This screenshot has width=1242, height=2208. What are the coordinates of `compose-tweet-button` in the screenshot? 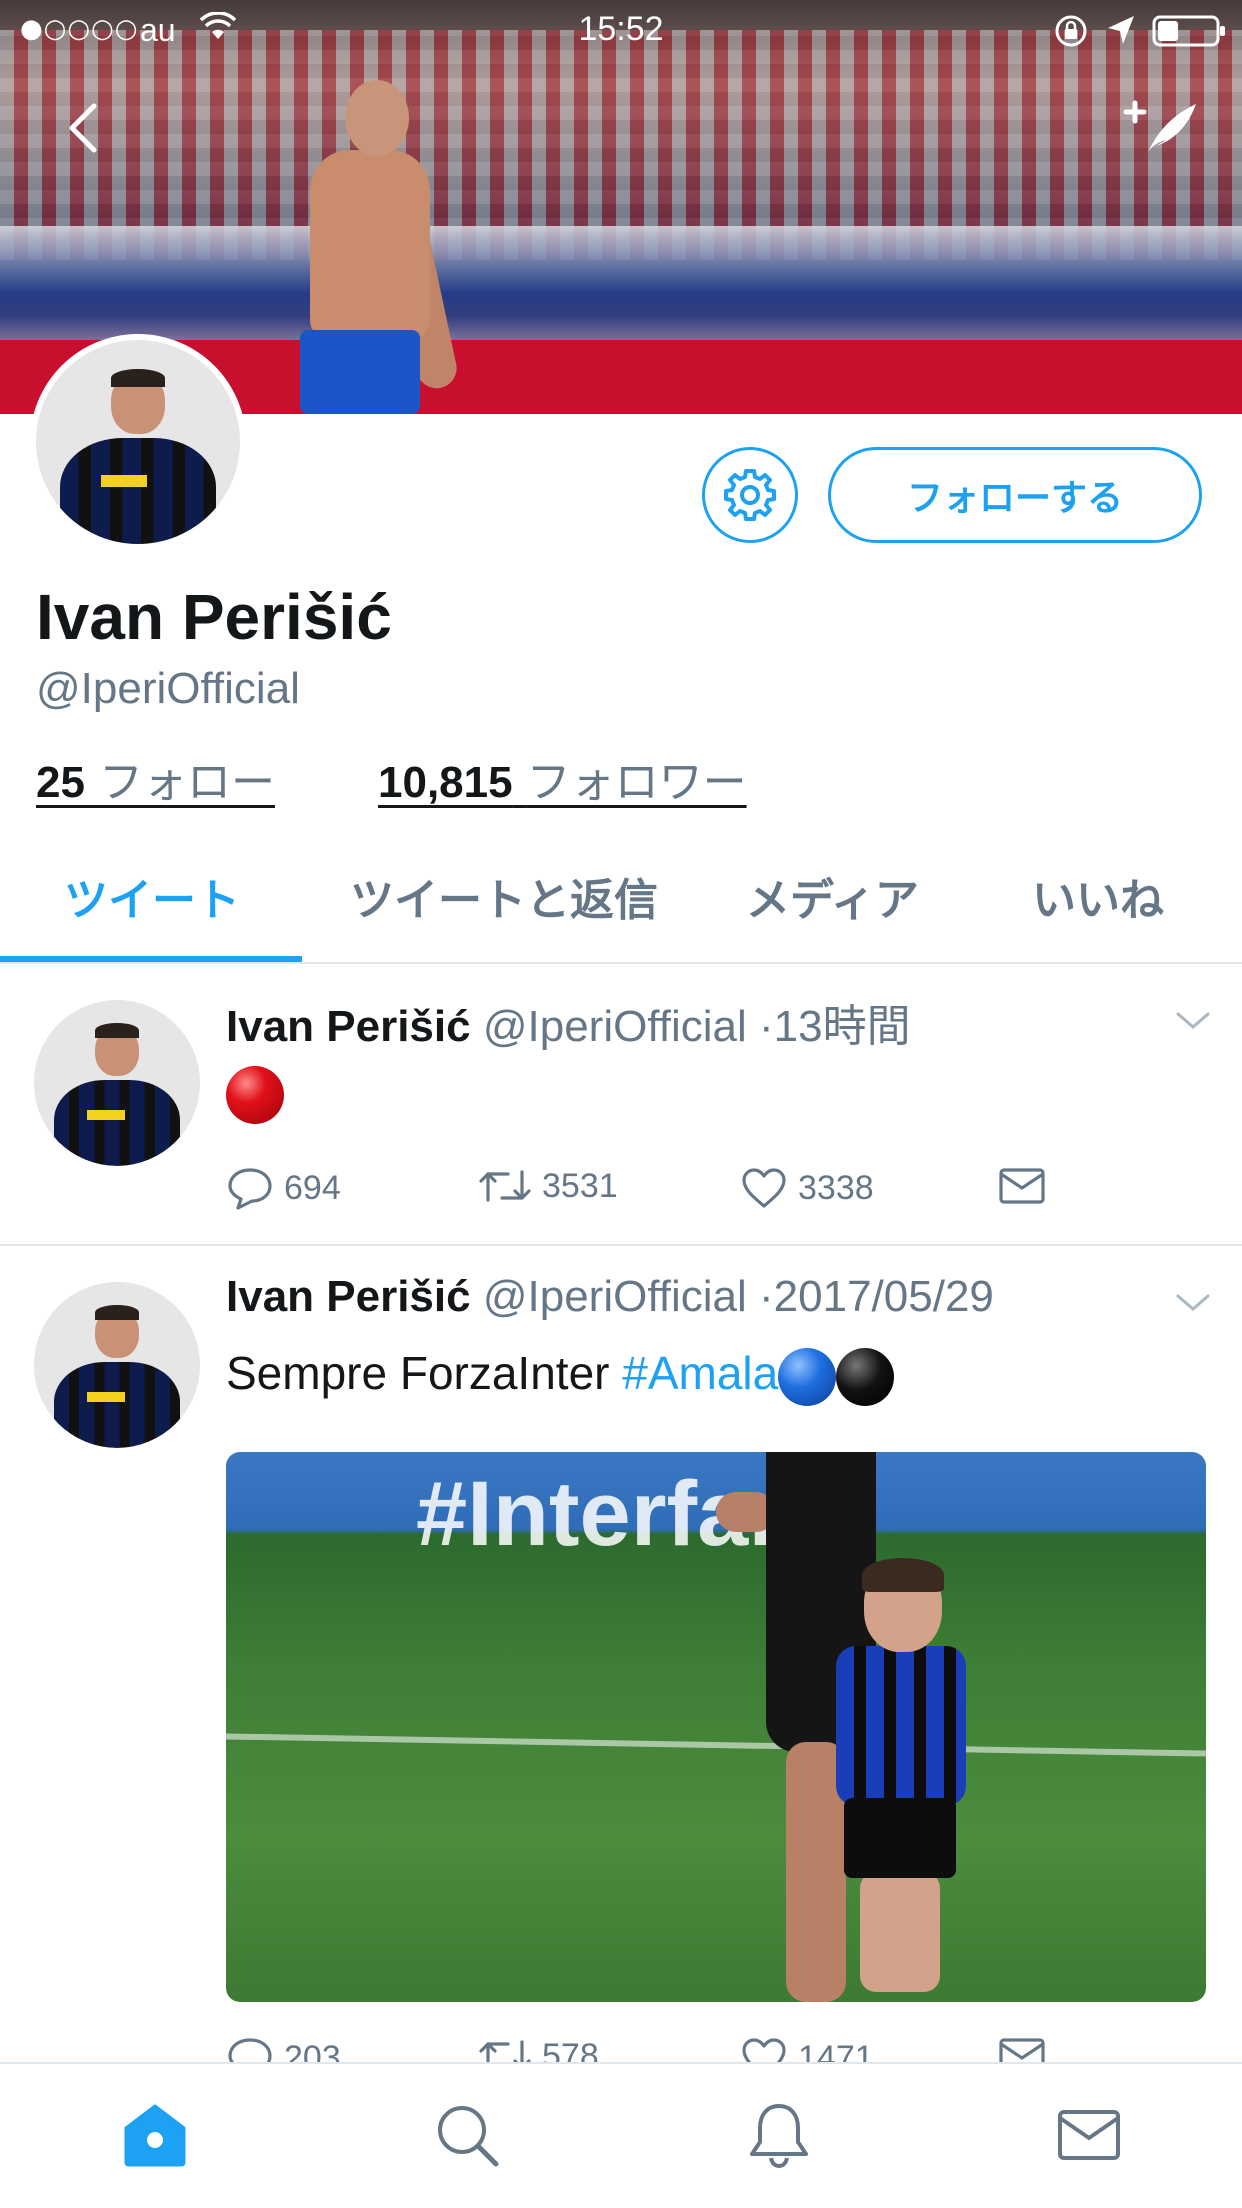 It's located at (1161, 132).